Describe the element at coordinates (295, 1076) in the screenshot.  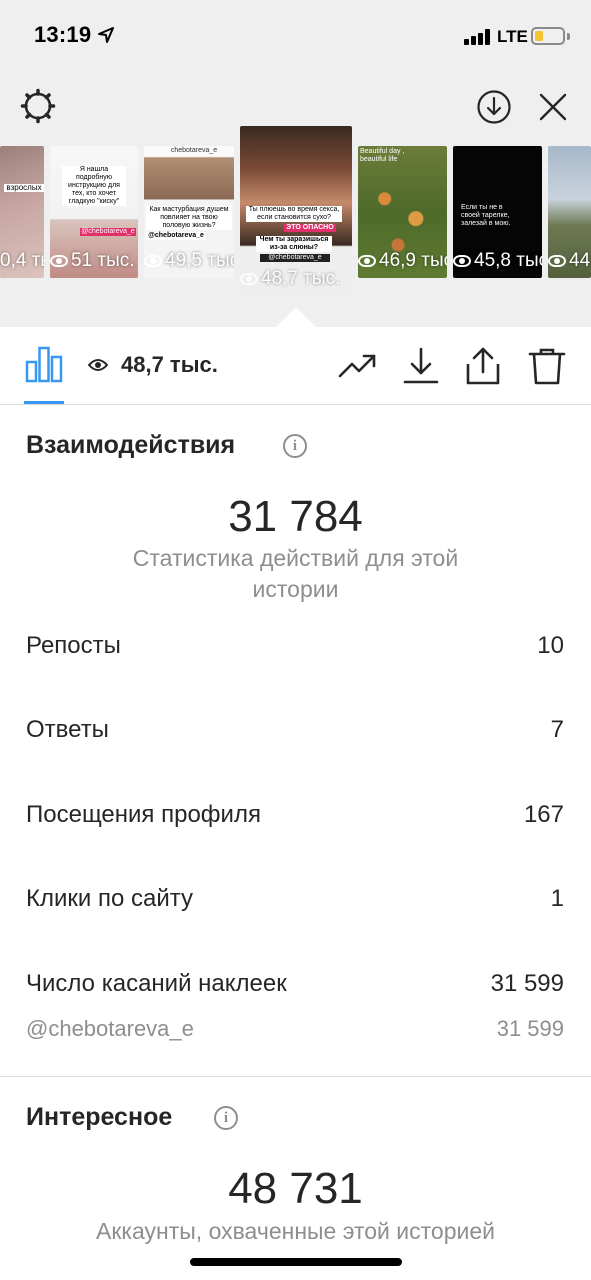
I see `section-divider` at that location.